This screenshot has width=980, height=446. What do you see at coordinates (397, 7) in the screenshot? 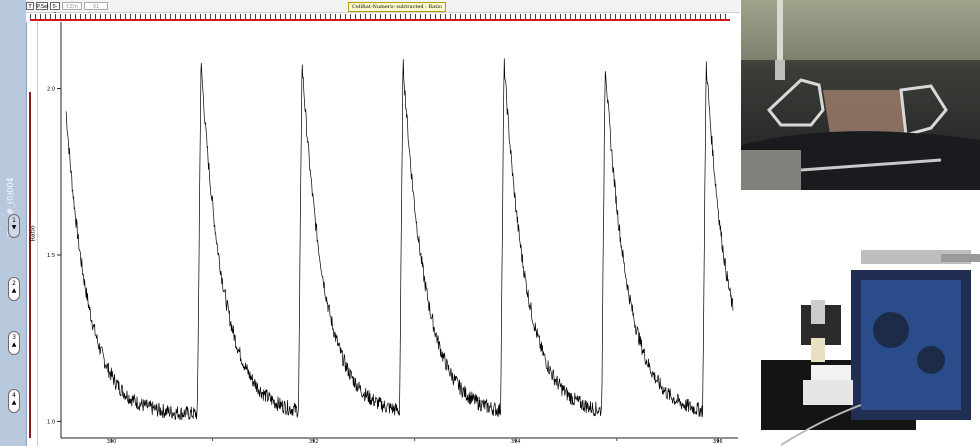
I see `trace-title-box: CellRat-Numeric subtracted : Ratio` at bounding box center [397, 7].